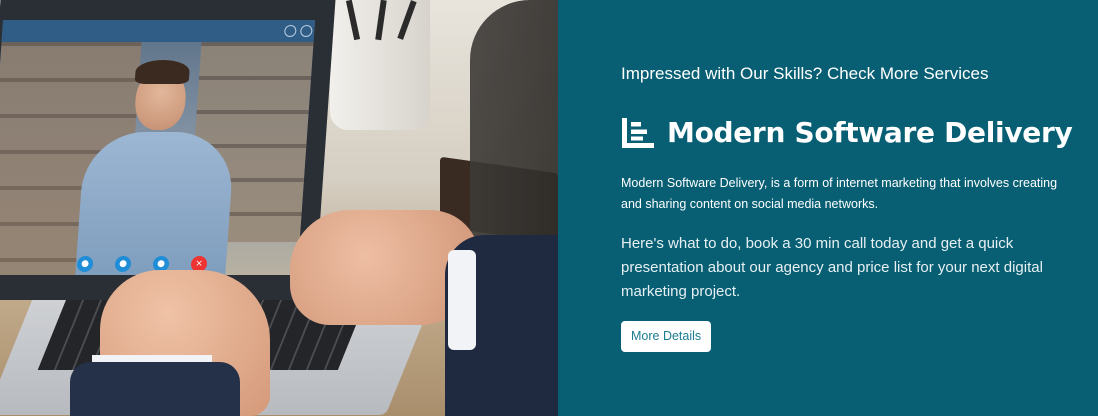 The width and height of the screenshot is (1098, 416). What do you see at coordinates (666, 336) in the screenshot?
I see `more-details-button: More Details` at bounding box center [666, 336].